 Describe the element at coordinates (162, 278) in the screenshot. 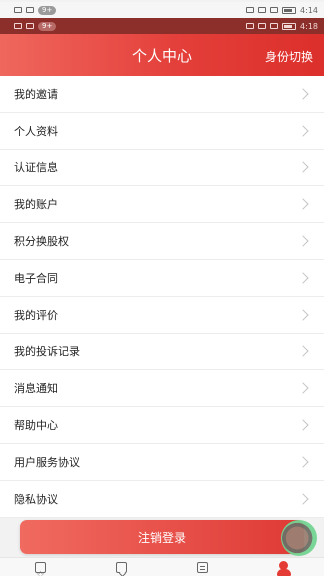

I see `menu-item-electronic-contract: 电子合同` at that location.